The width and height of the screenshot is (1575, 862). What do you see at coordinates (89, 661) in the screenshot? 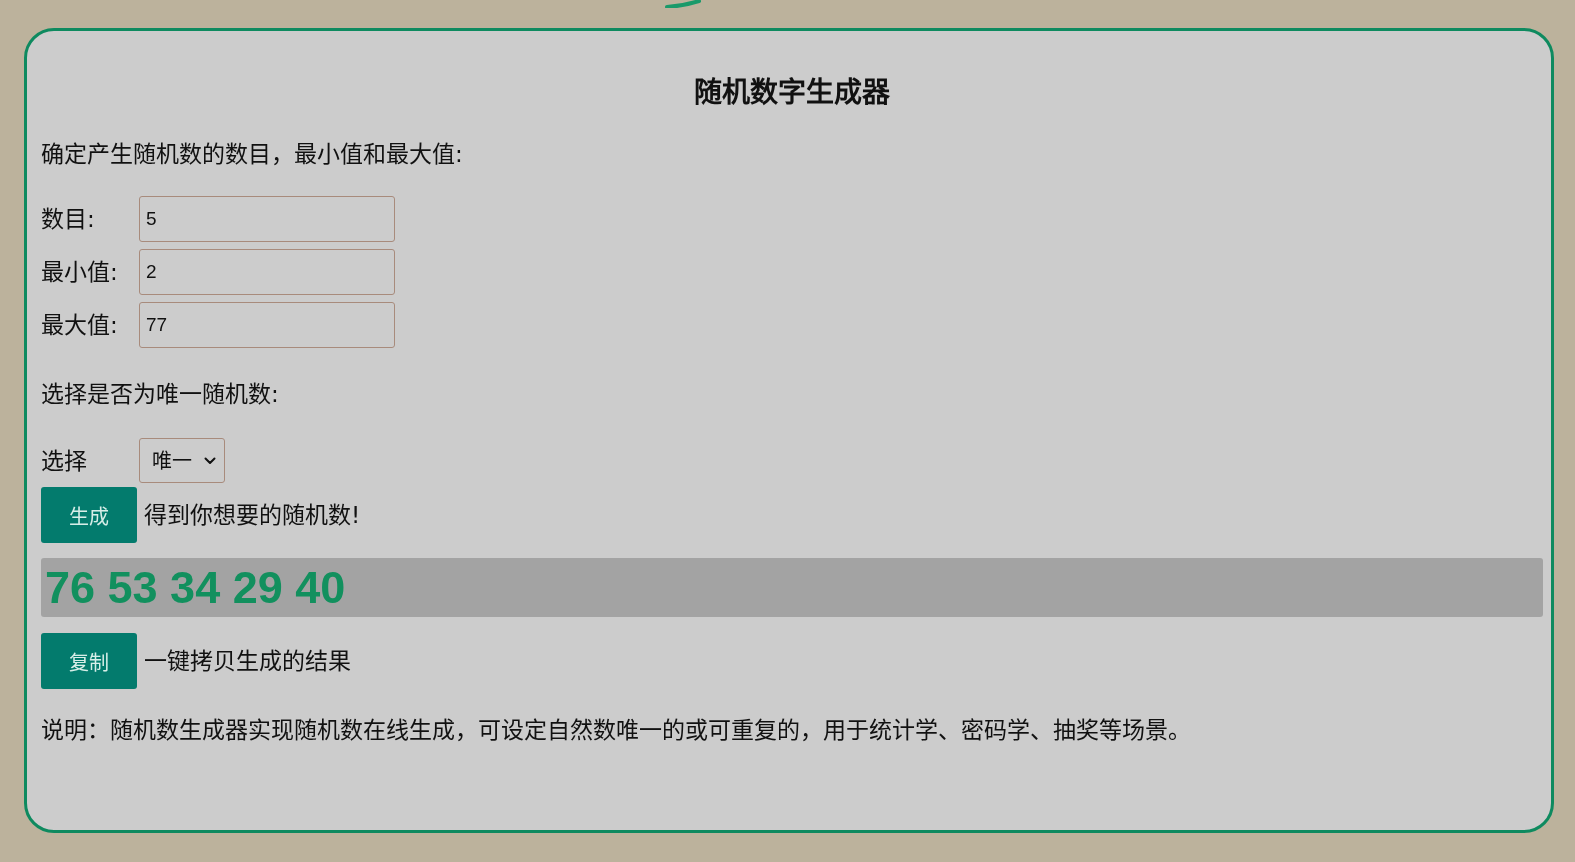
I see `copy-button: 复制` at bounding box center [89, 661].